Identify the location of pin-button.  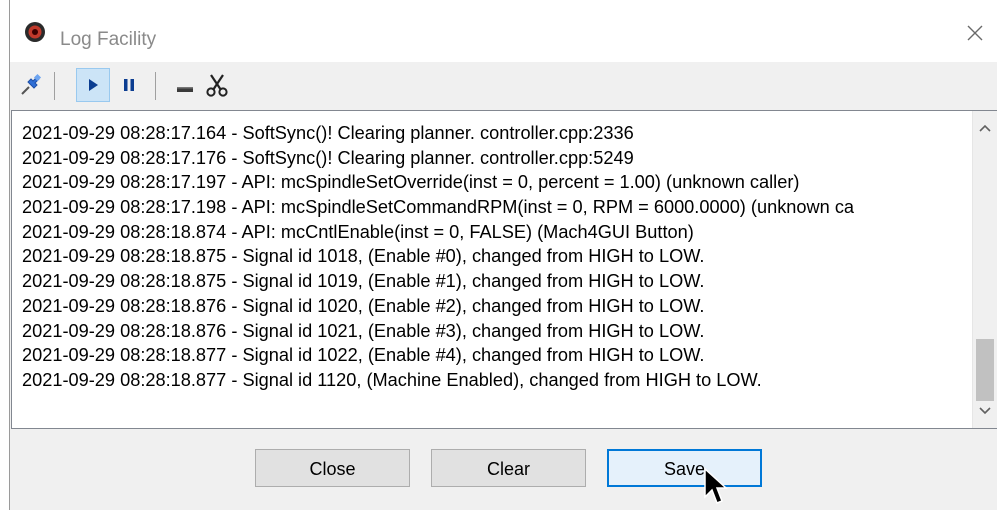
(31, 85).